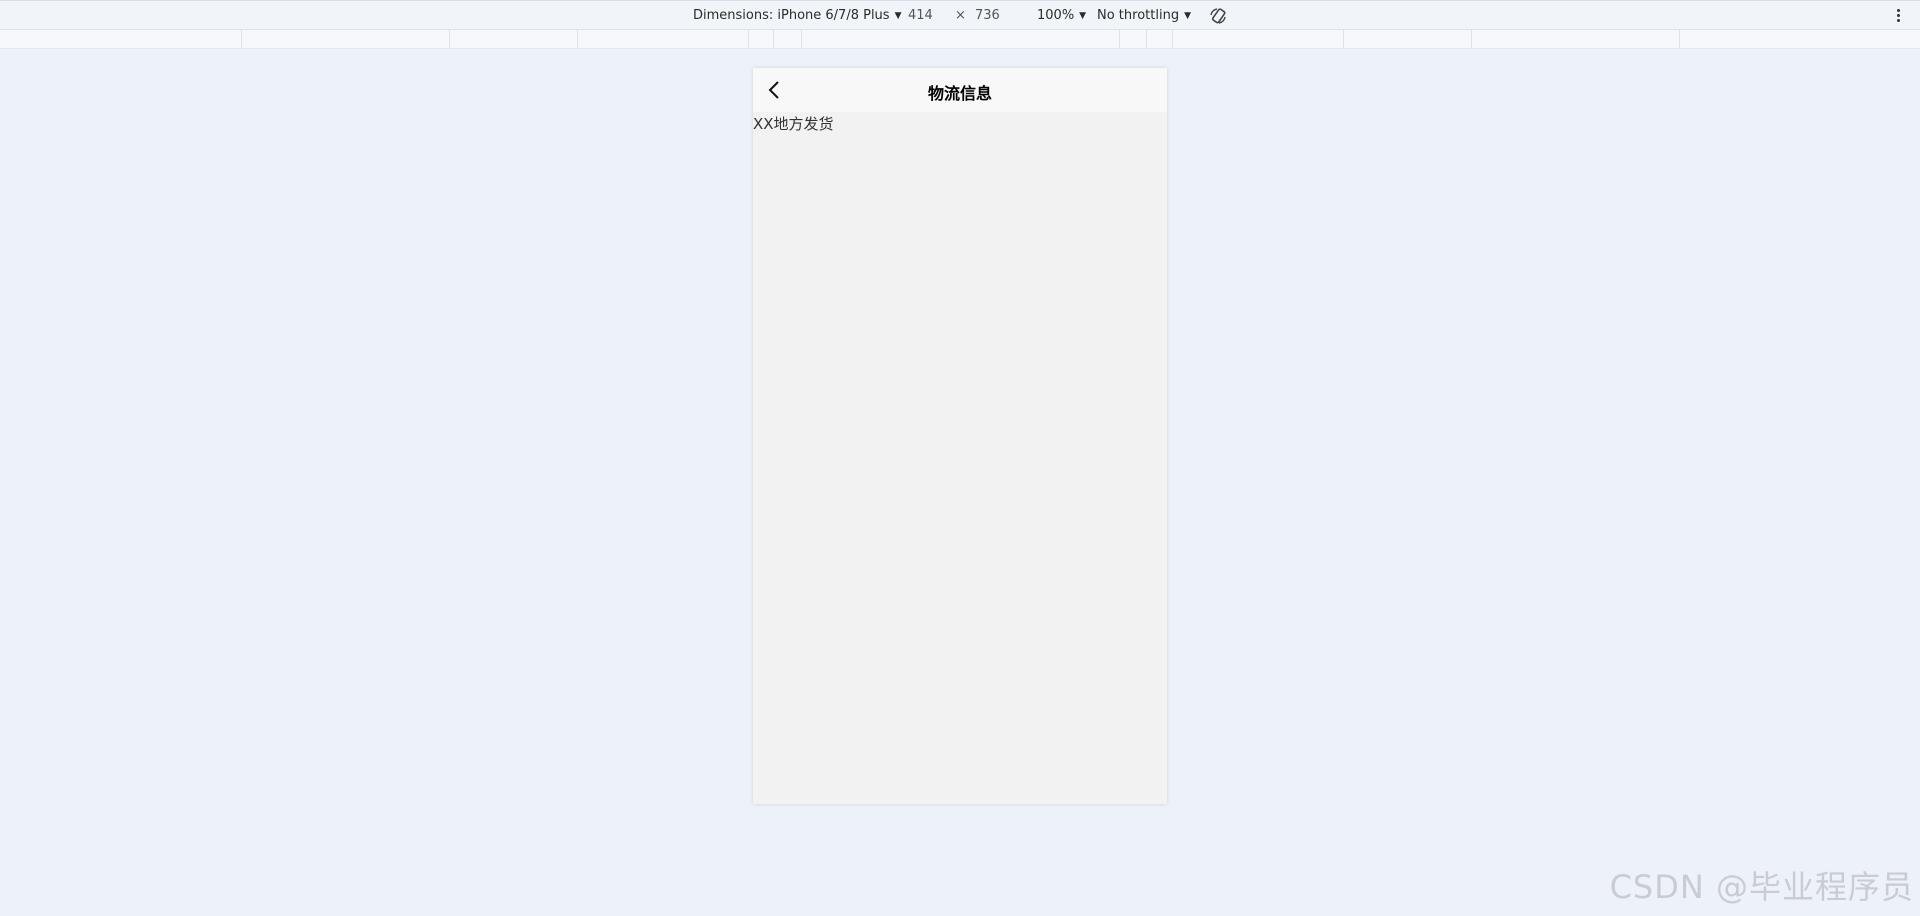  What do you see at coordinates (793, 124) in the screenshot?
I see `logistics-info-text: XX地方发货` at bounding box center [793, 124].